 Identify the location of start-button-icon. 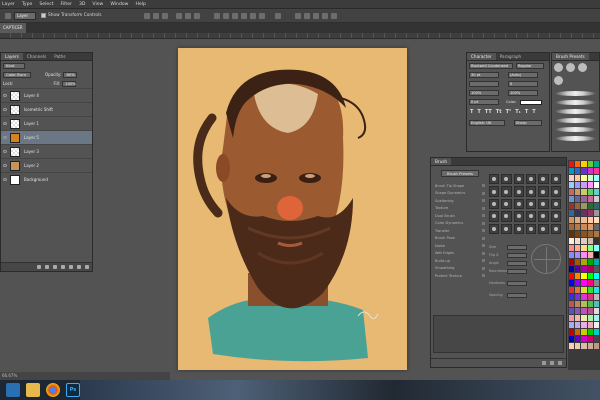
(13, 390).